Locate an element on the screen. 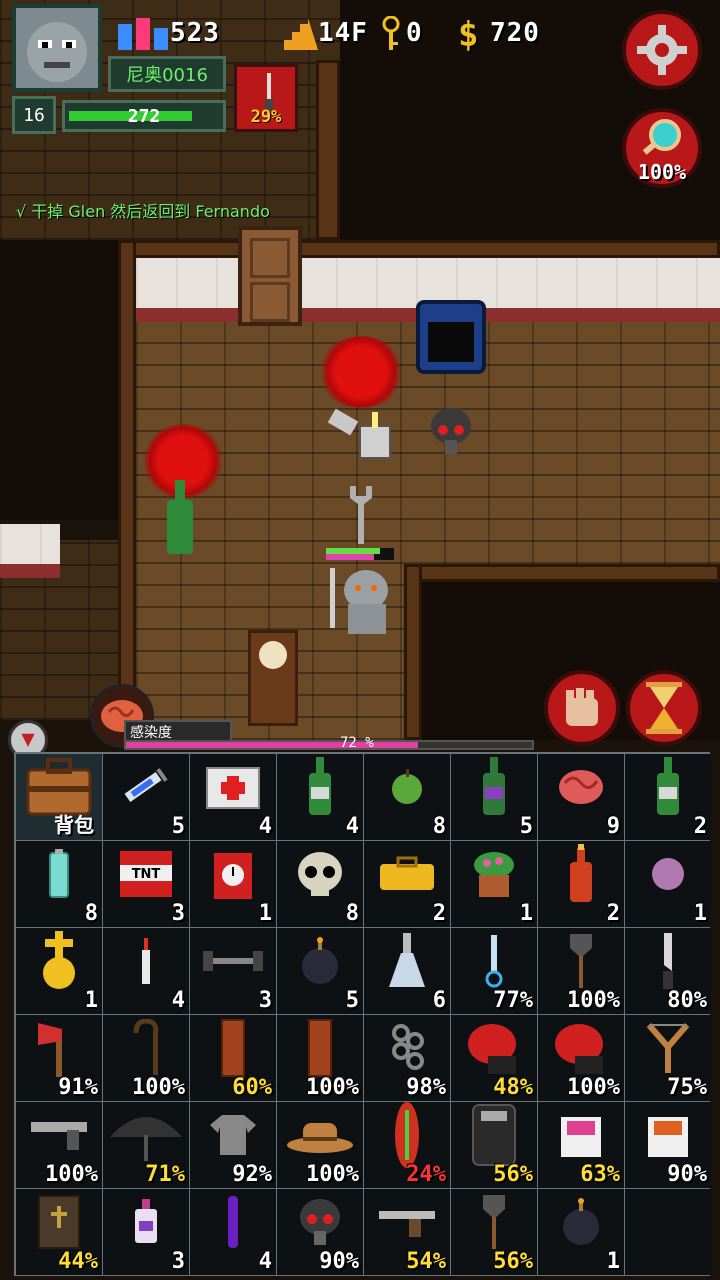 The image size is (720, 1280). inventory-slot: 24% is located at coordinates (407, 1145).